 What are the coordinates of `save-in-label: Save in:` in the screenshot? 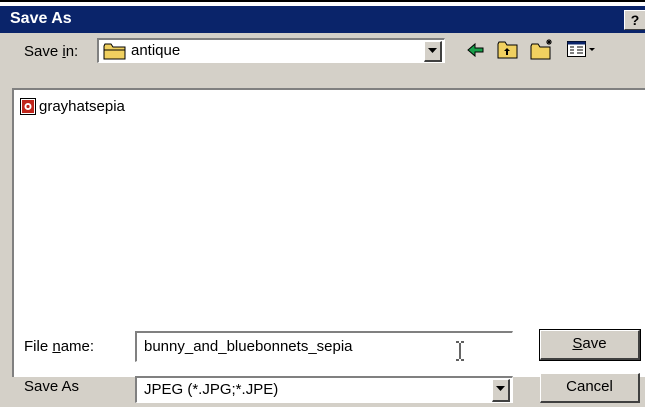 It's located at (51, 51).